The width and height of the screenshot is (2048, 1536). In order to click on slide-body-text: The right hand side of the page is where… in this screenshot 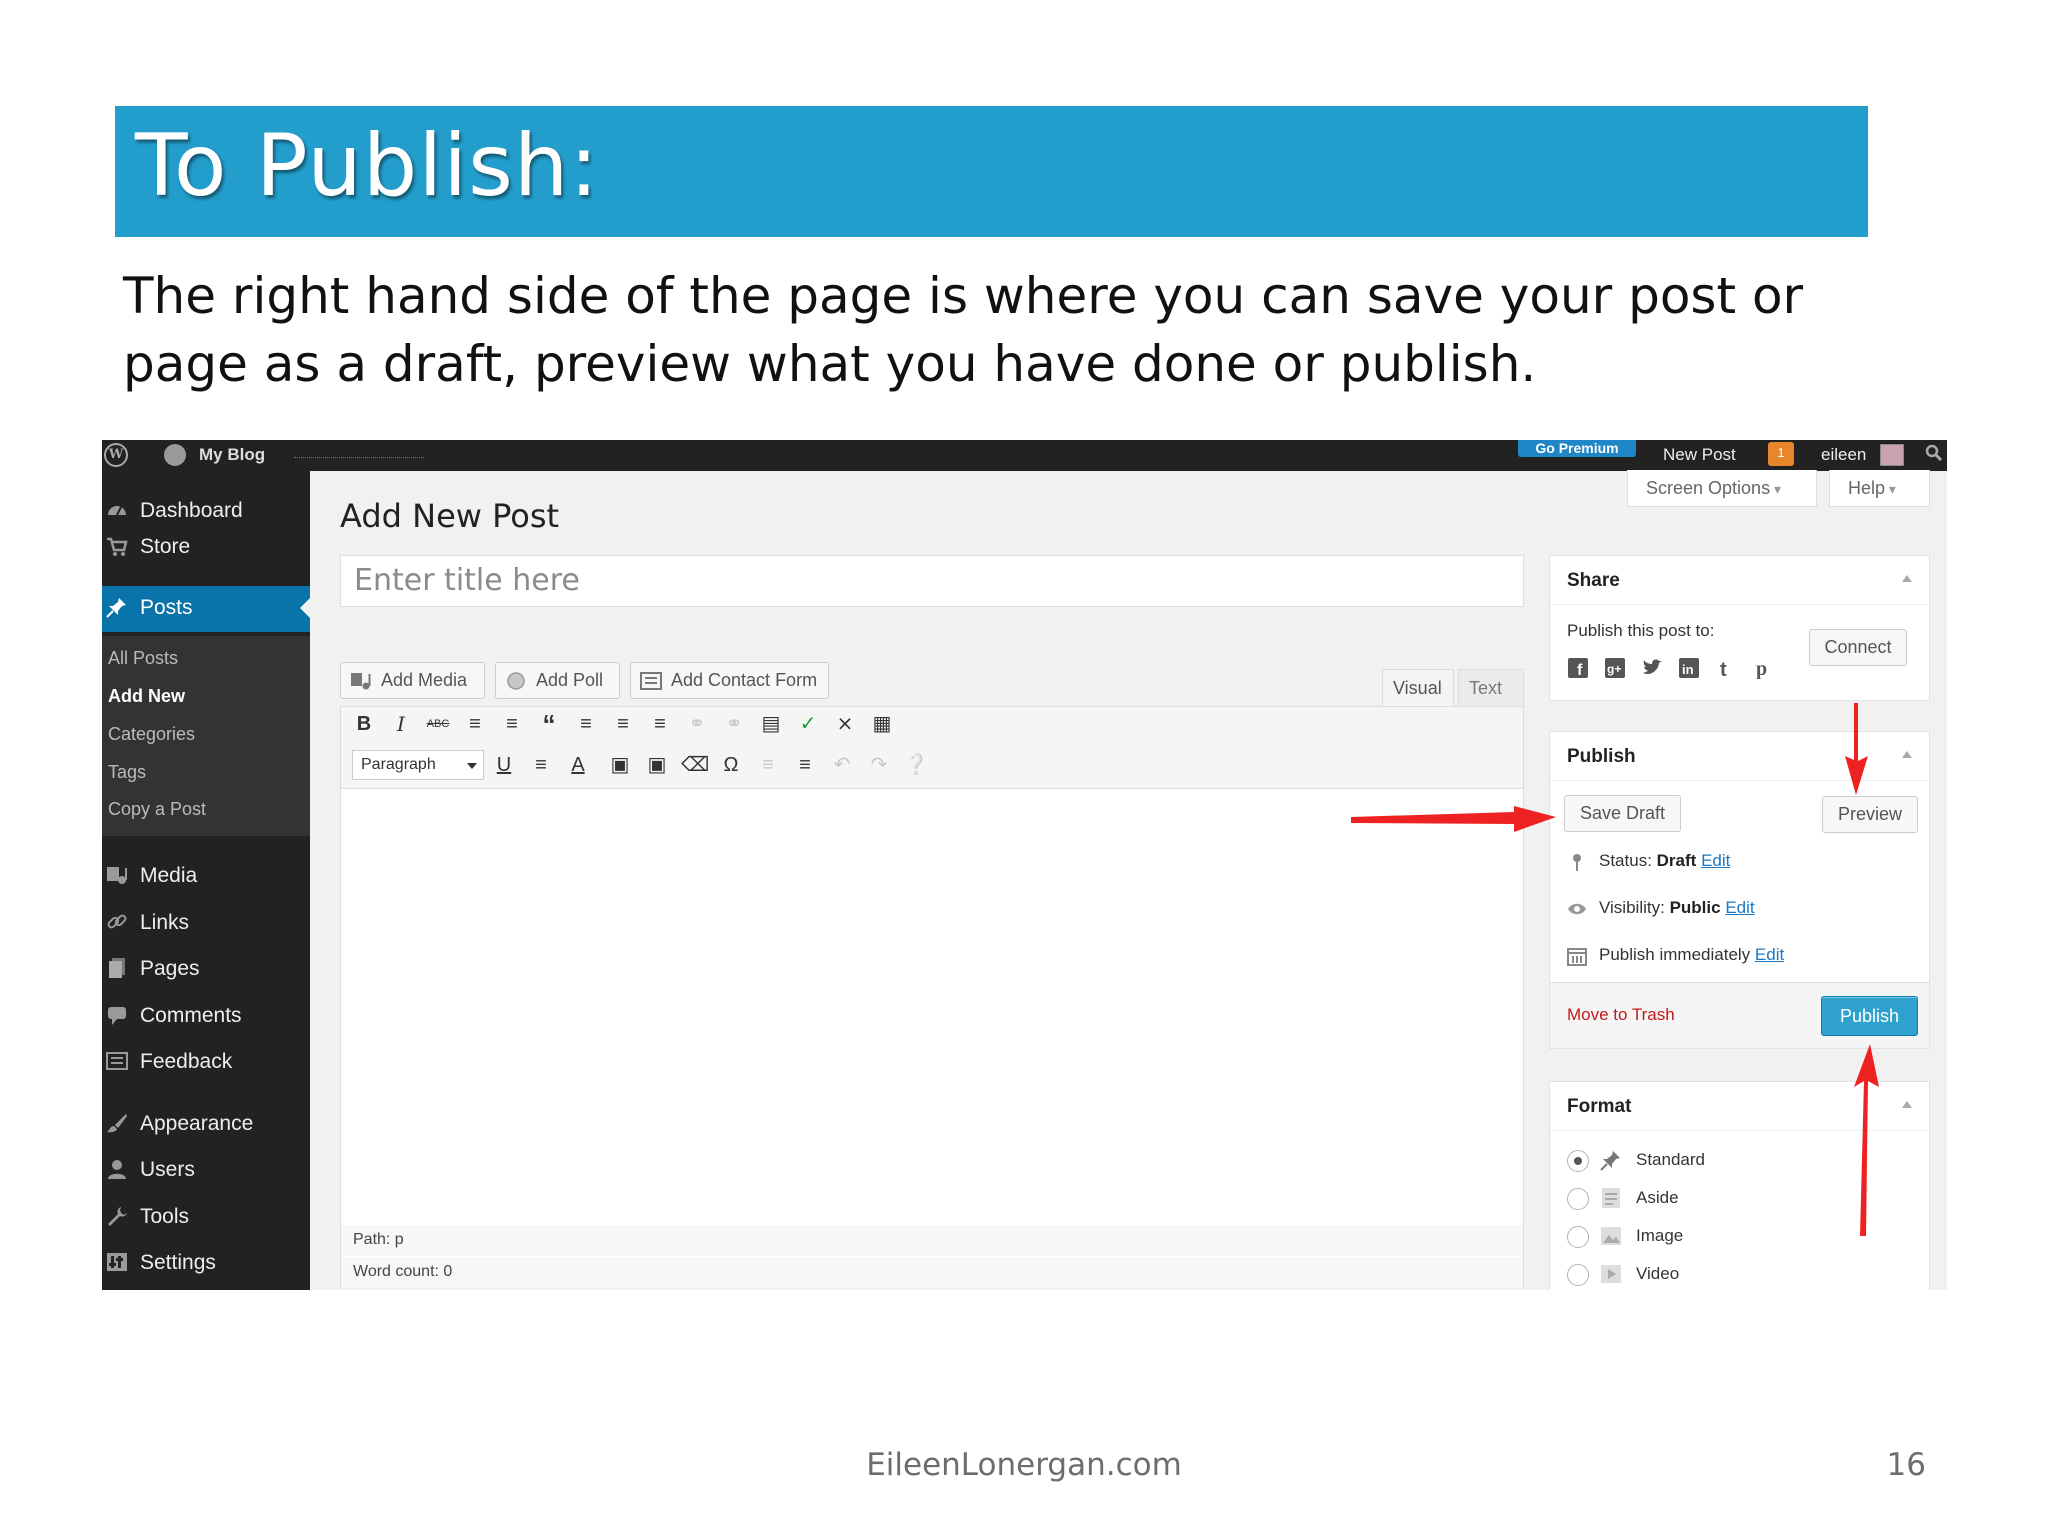, I will do `click(963, 330)`.